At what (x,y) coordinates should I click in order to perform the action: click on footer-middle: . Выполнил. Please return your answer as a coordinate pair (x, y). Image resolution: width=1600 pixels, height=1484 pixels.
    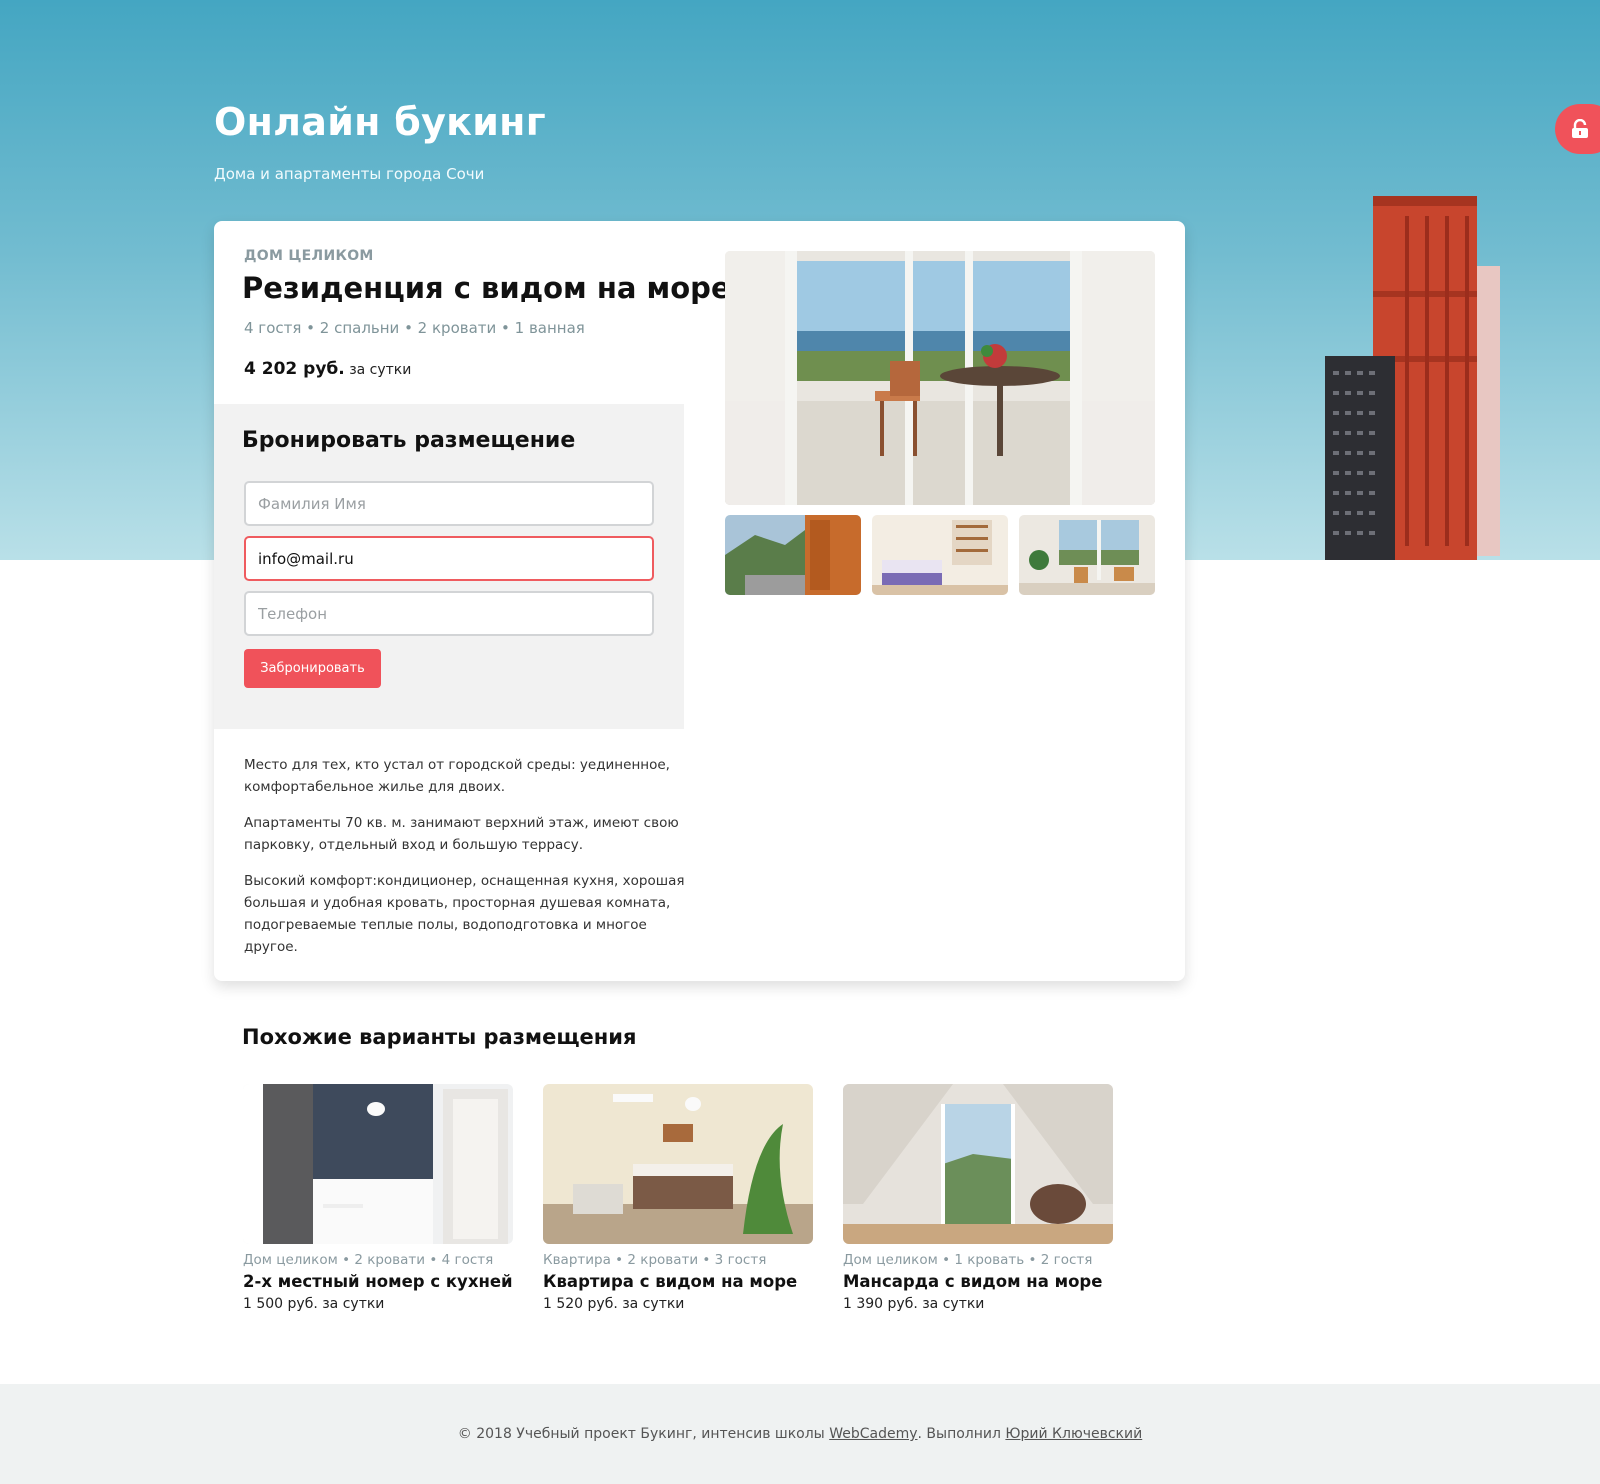
    Looking at the image, I should click on (959, 1434).